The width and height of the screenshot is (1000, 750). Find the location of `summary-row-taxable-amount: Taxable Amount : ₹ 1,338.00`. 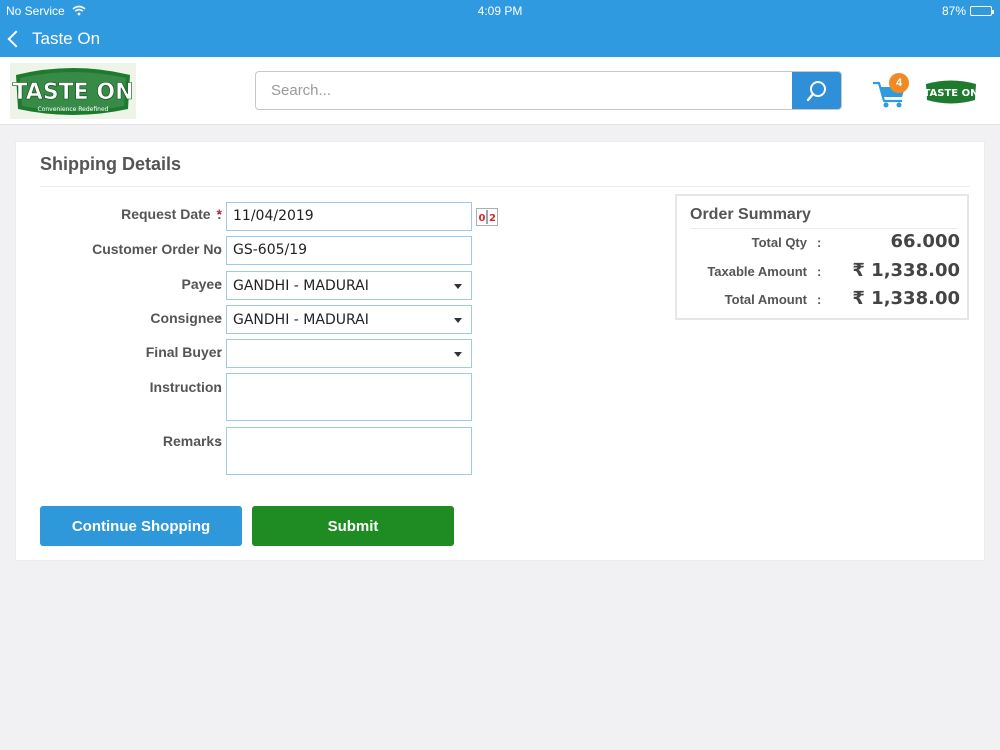

summary-row-taxable-amount: Taxable Amount : ₹ 1,338.00 is located at coordinates (822, 271).